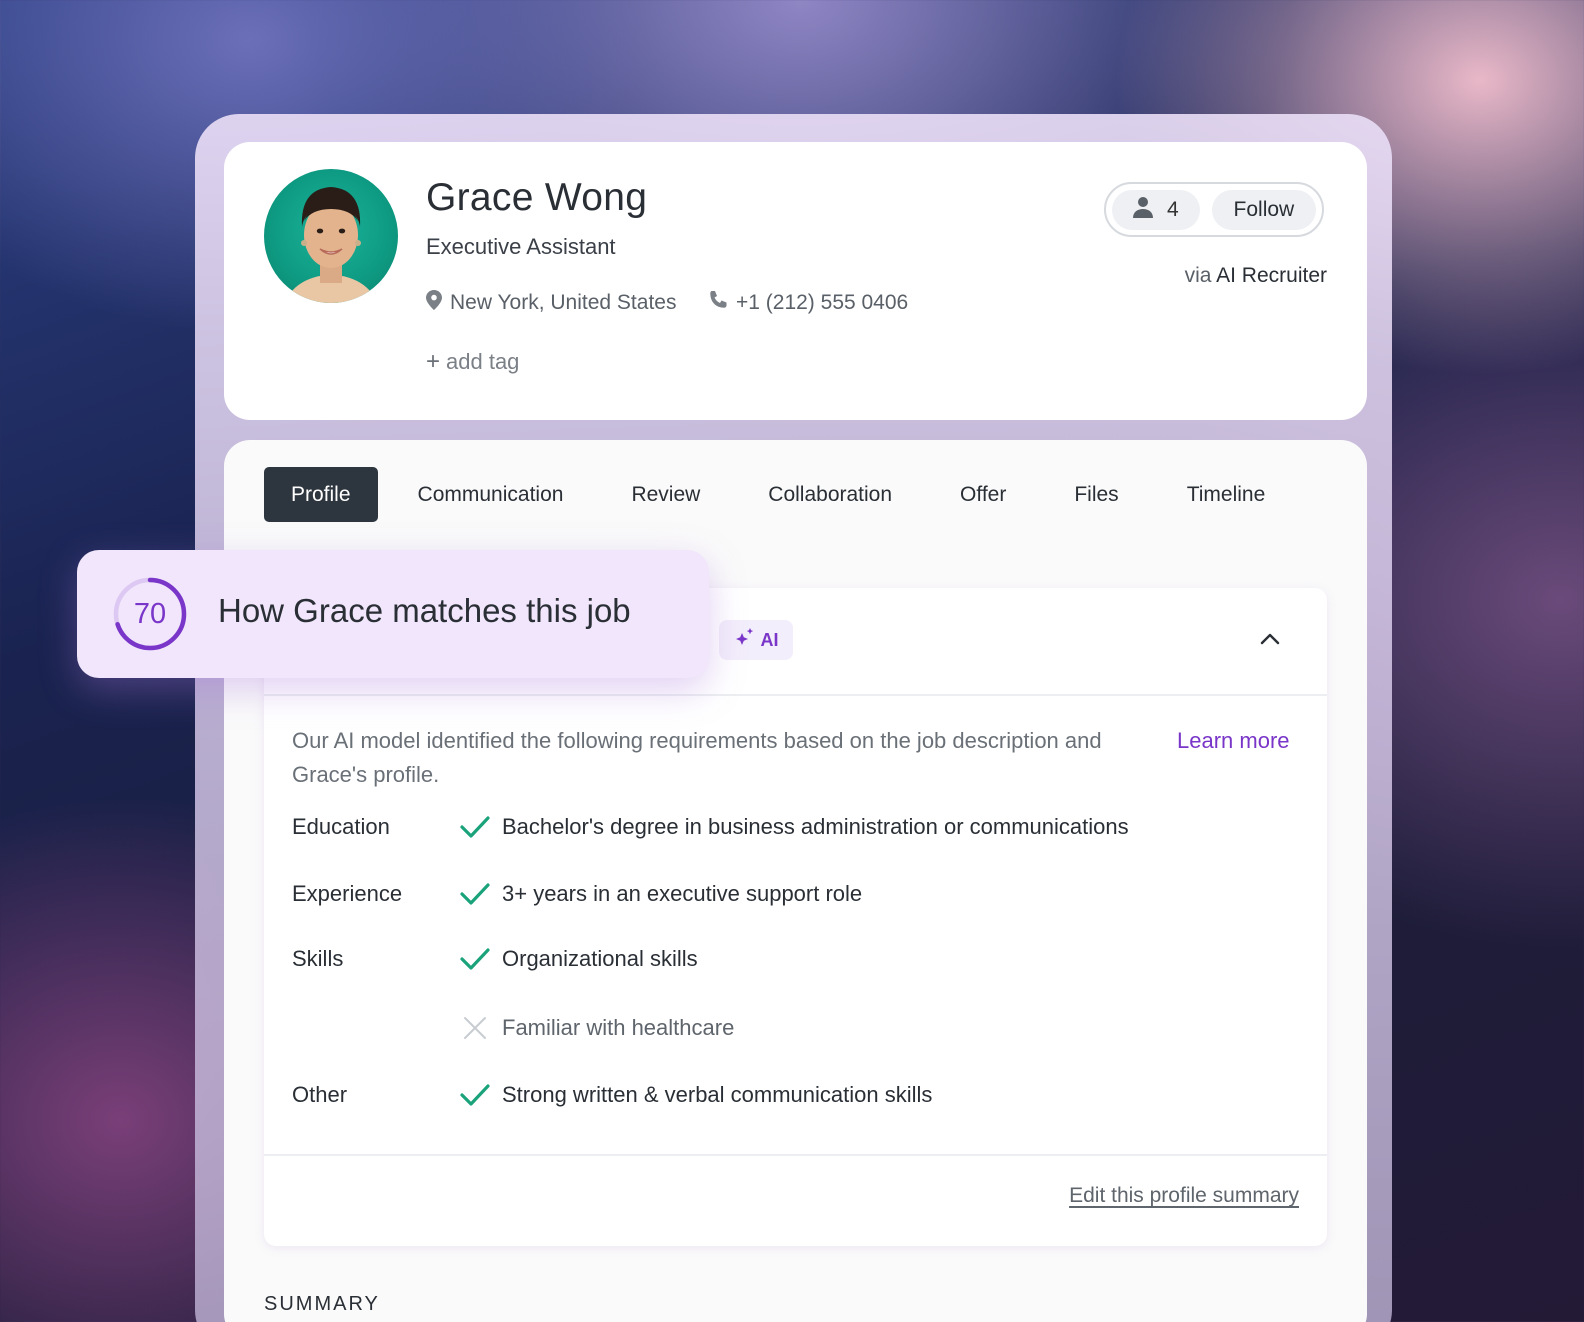 This screenshot has height=1322, width=1584. I want to click on source-label: via AI Recruiter, so click(1256, 276).